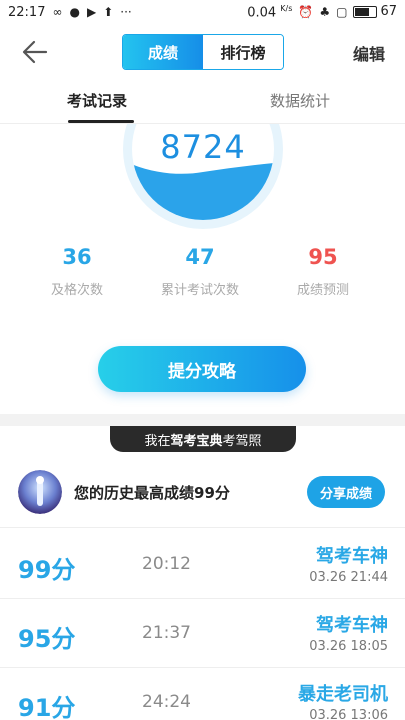 The height and width of the screenshot is (720, 405). What do you see at coordinates (202, 633) in the screenshot?
I see `list-item: 95分 21:37 驾考车神 03.26 18:05` at bounding box center [202, 633].